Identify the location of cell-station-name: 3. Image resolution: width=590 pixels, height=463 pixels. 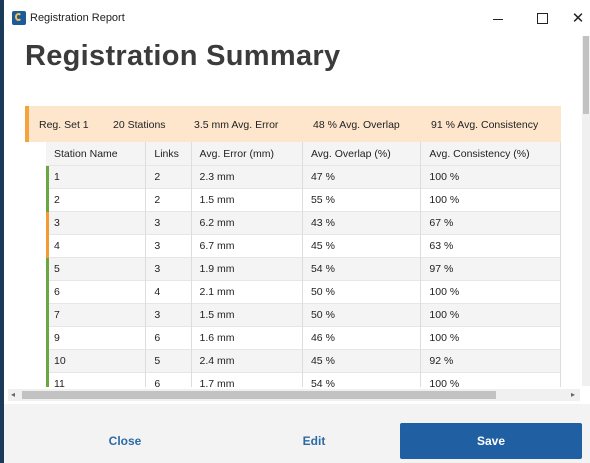
(96, 223).